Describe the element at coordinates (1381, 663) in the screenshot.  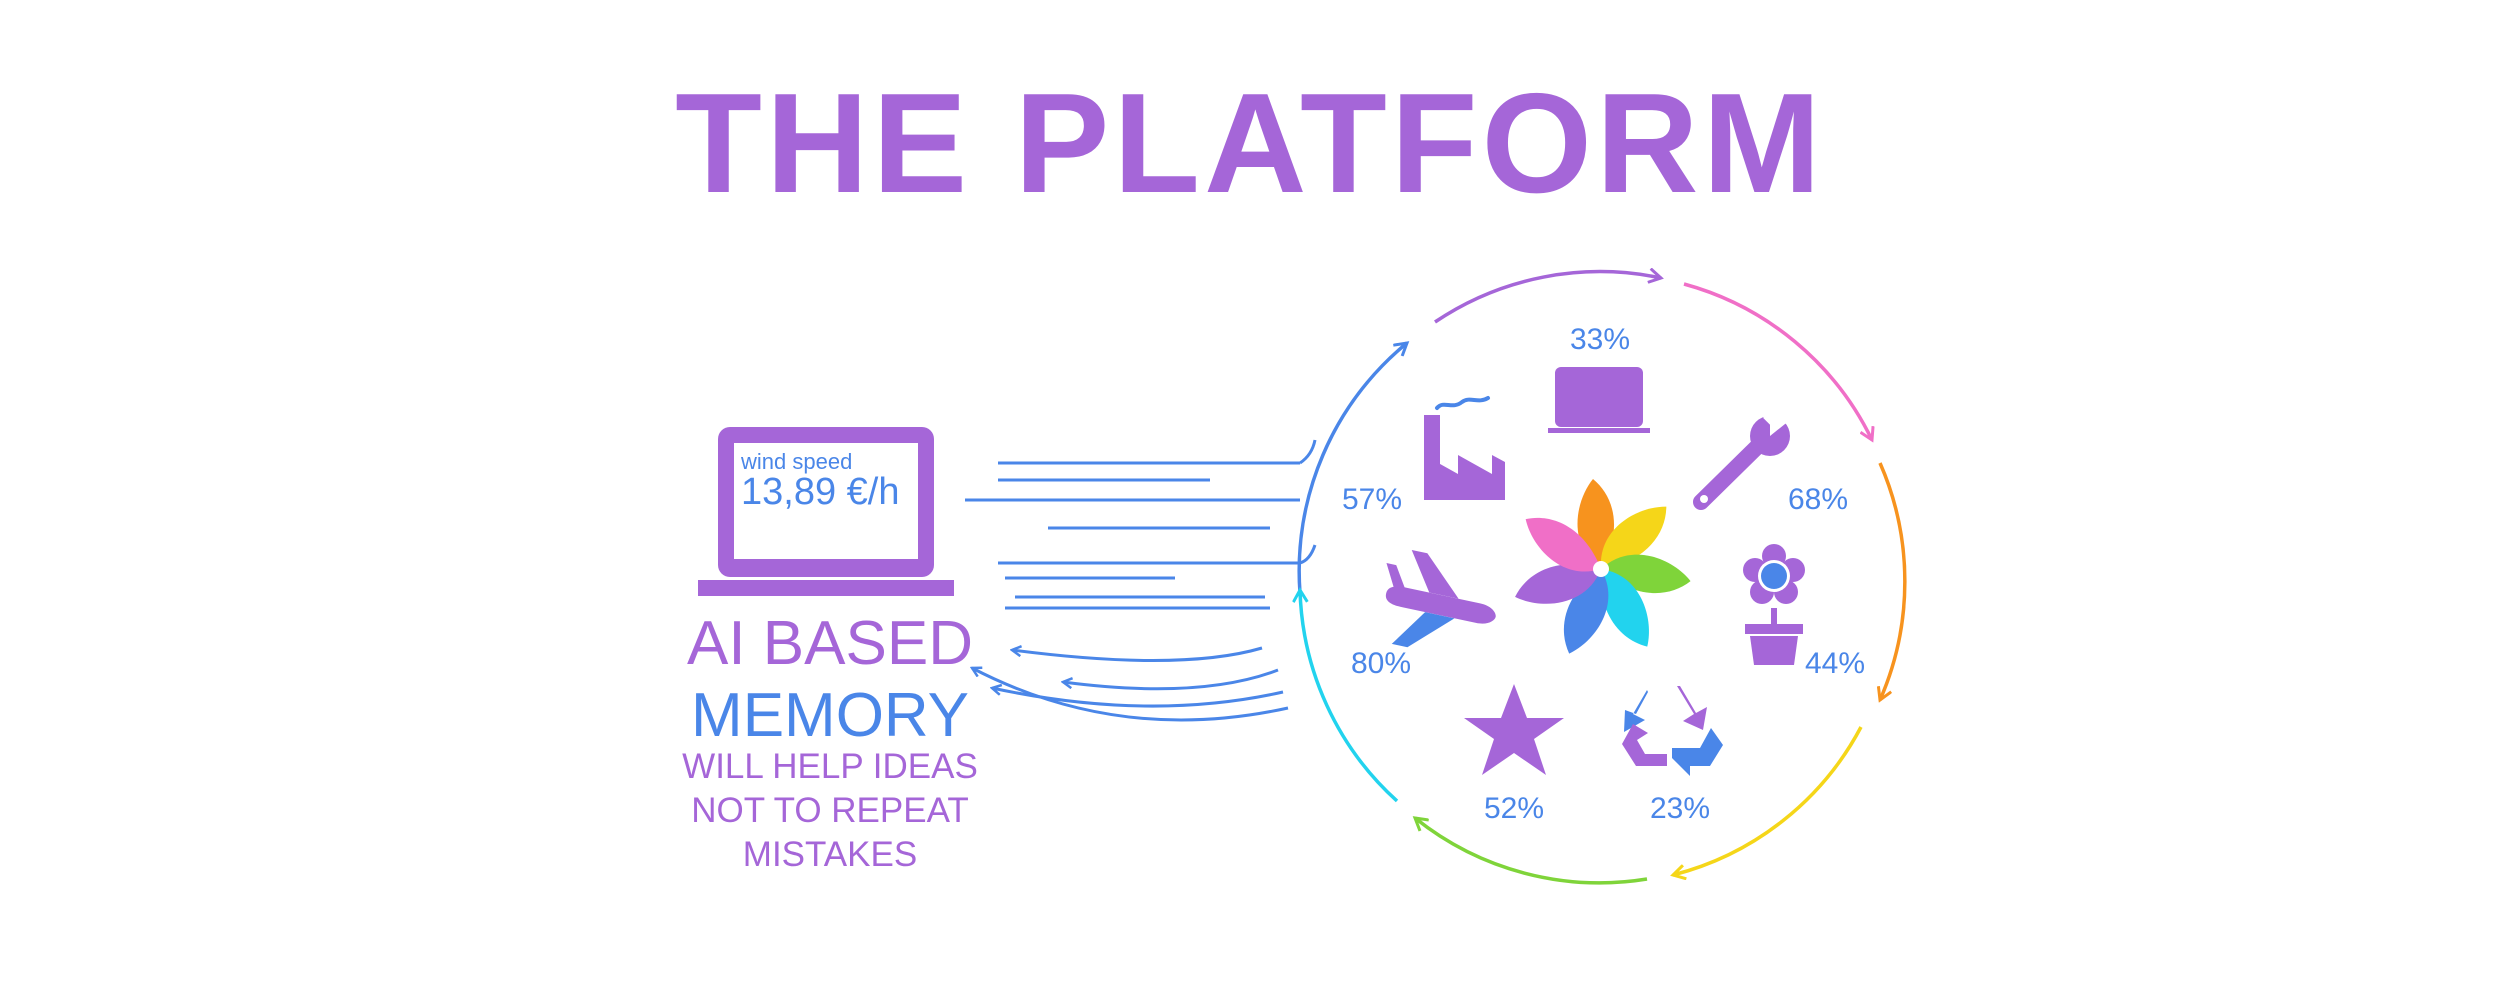
I see `percent-airplane: 80%` at that location.